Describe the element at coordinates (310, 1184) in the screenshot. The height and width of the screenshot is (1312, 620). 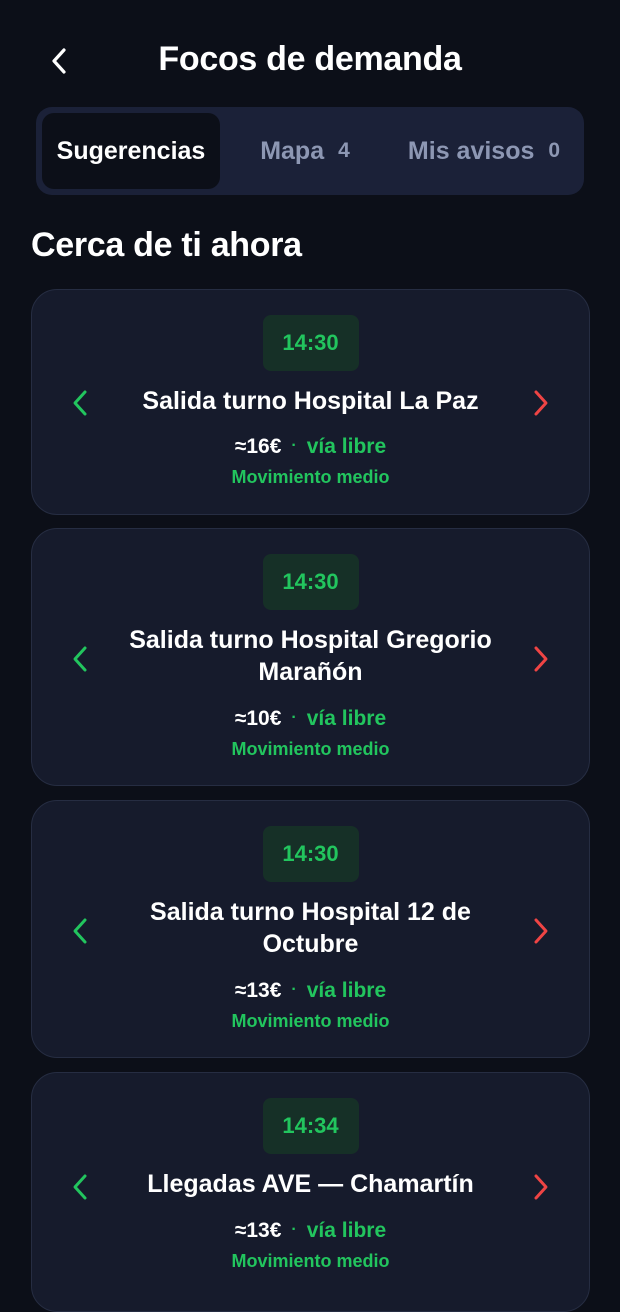
I see `card-title: Llegadas AVE — Chamartín` at that location.